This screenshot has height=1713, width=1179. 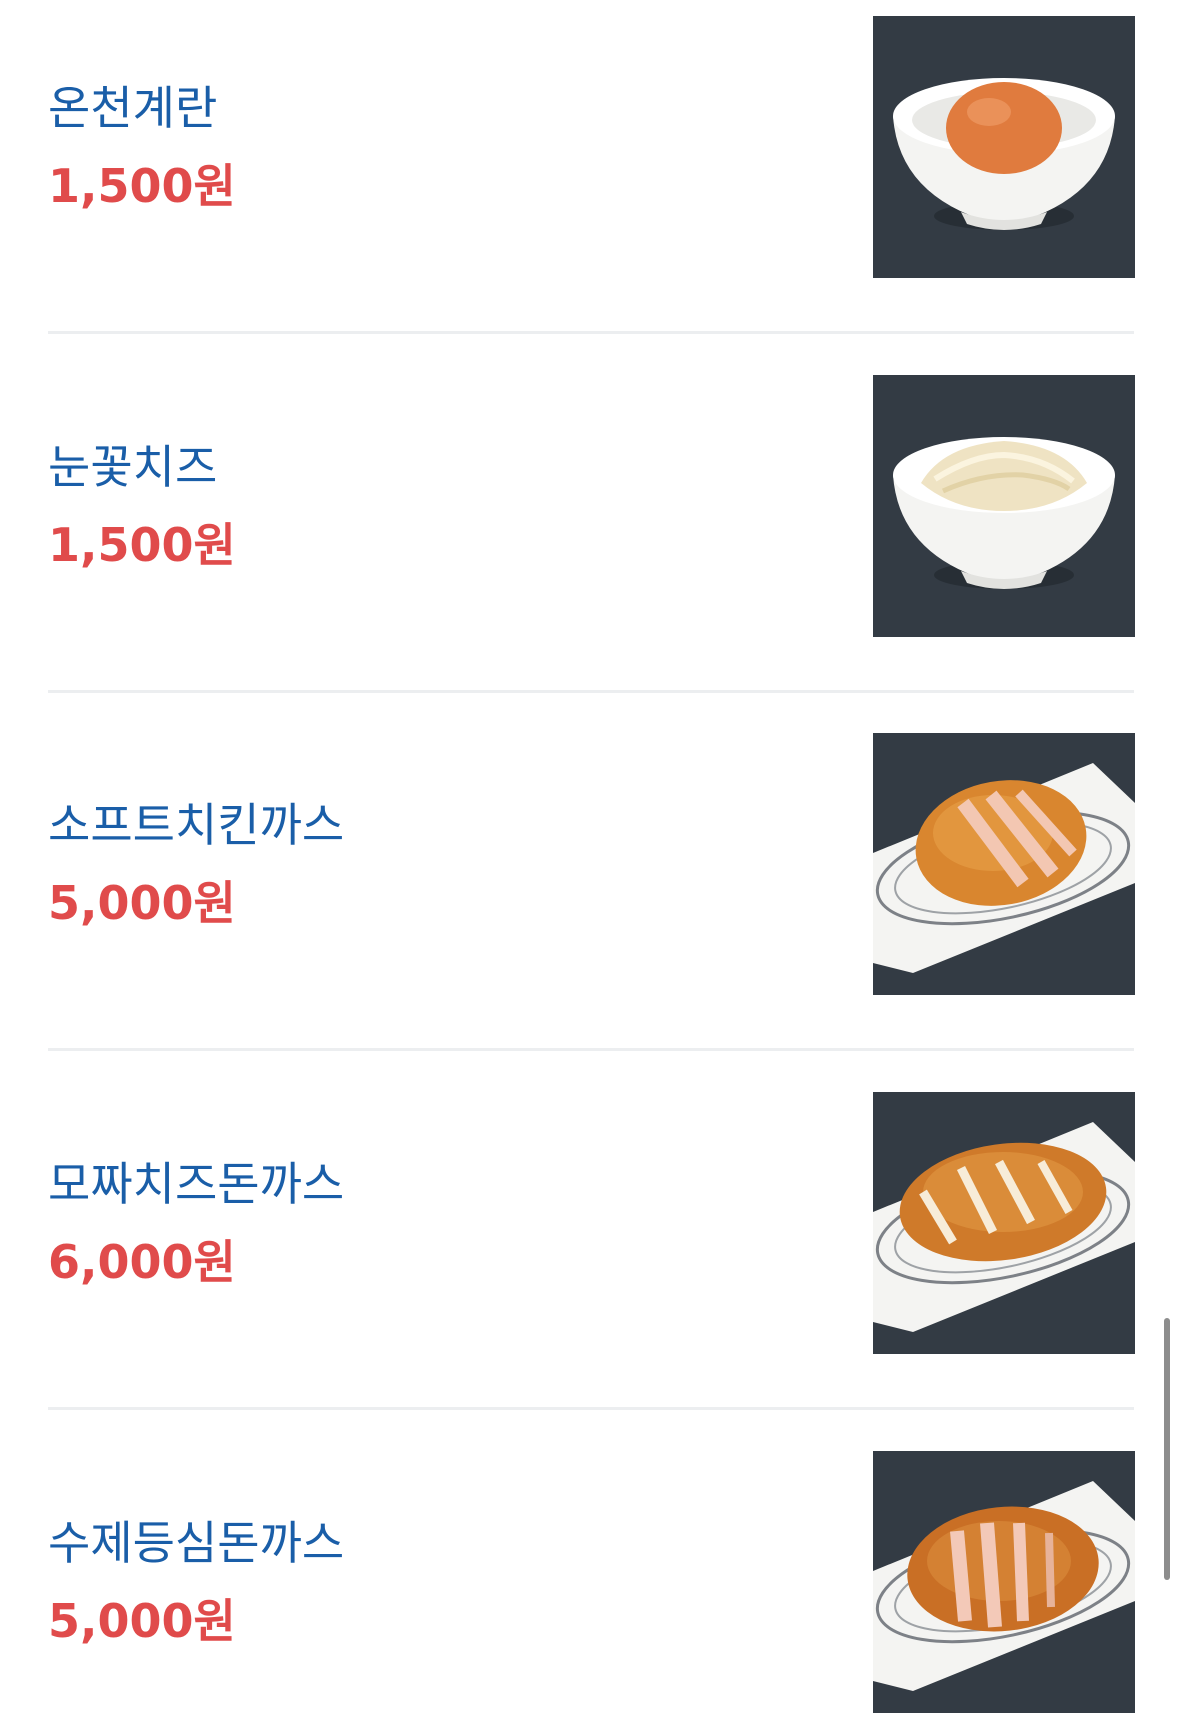 What do you see at coordinates (1004, 506) in the screenshot?
I see `cheese-bowl-image` at bounding box center [1004, 506].